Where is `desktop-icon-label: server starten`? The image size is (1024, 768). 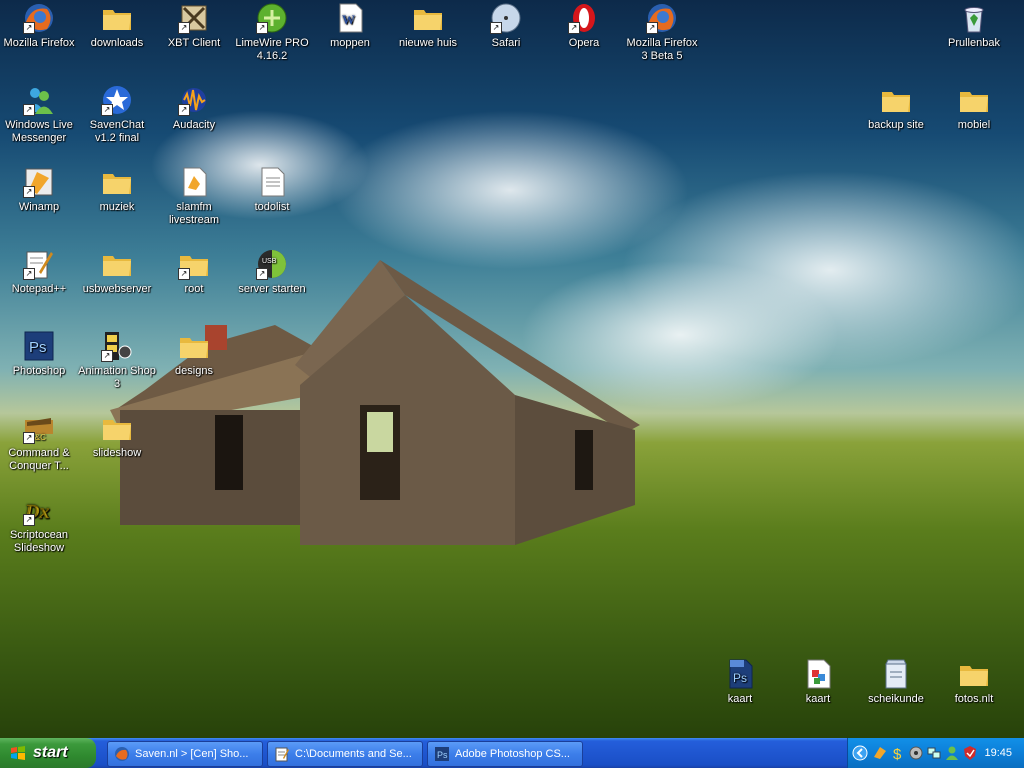 desktop-icon-label: server starten is located at coordinates (272, 289).